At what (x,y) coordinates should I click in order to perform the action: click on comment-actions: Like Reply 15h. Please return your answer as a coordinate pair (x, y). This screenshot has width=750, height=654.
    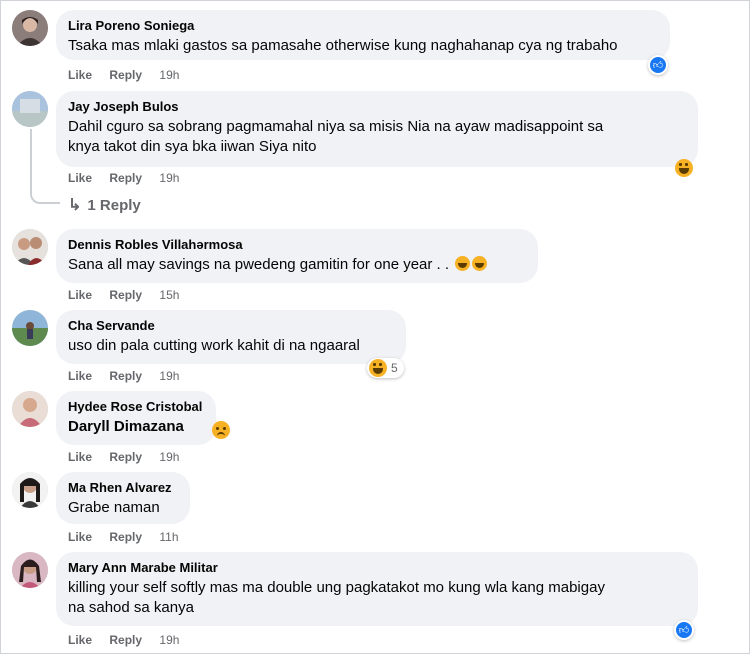
    Looking at the image, I should click on (130, 295).